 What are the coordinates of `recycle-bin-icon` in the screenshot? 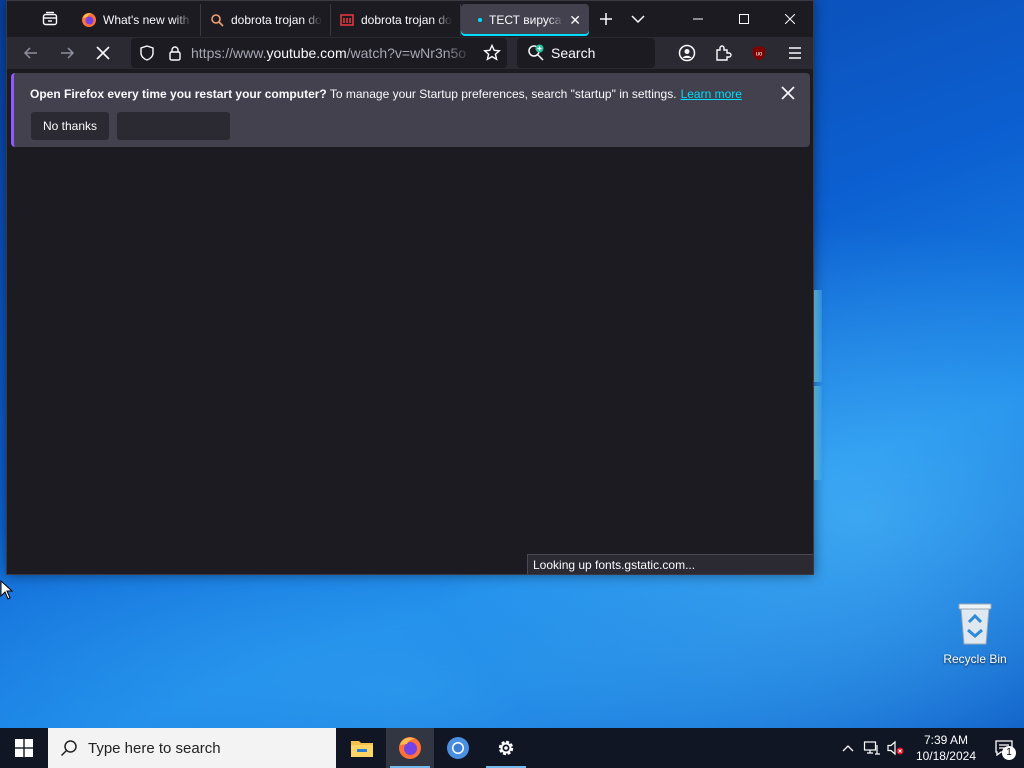 It's located at (975, 623).